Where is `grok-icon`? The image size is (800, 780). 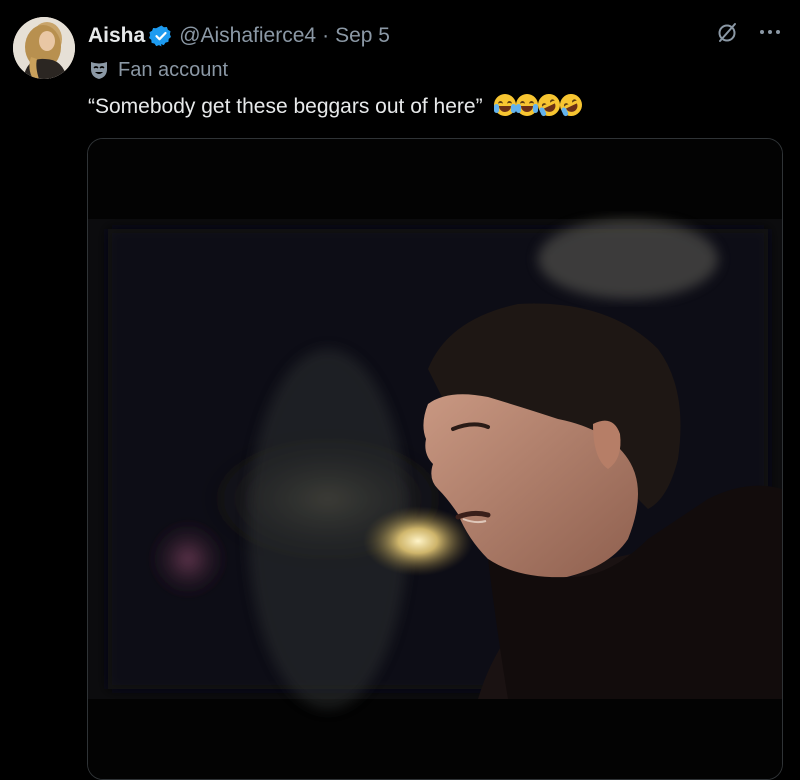 grok-icon is located at coordinates (728, 34).